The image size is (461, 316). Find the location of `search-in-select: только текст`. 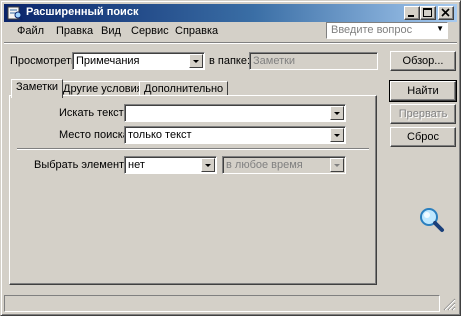

search-in-select: только текст is located at coordinates (235, 135).